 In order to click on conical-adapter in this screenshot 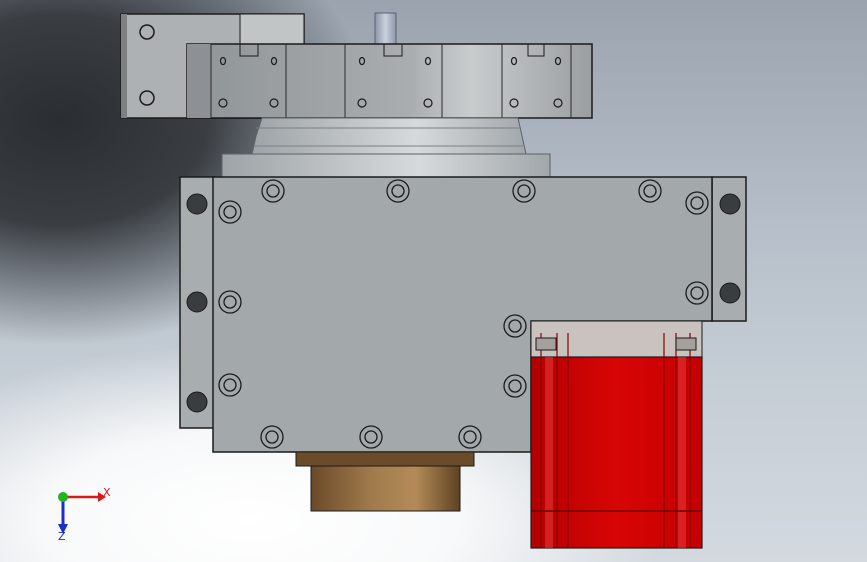, I will do `click(386, 147)`.